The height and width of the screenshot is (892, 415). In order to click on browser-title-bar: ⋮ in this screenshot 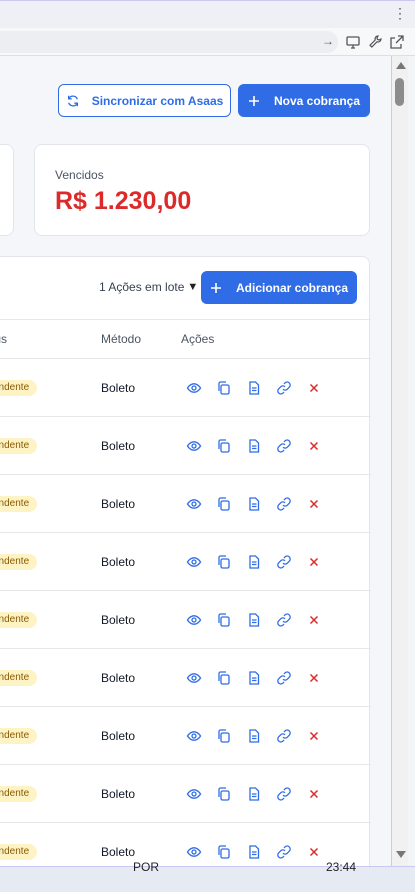, I will do `click(207, 14)`.